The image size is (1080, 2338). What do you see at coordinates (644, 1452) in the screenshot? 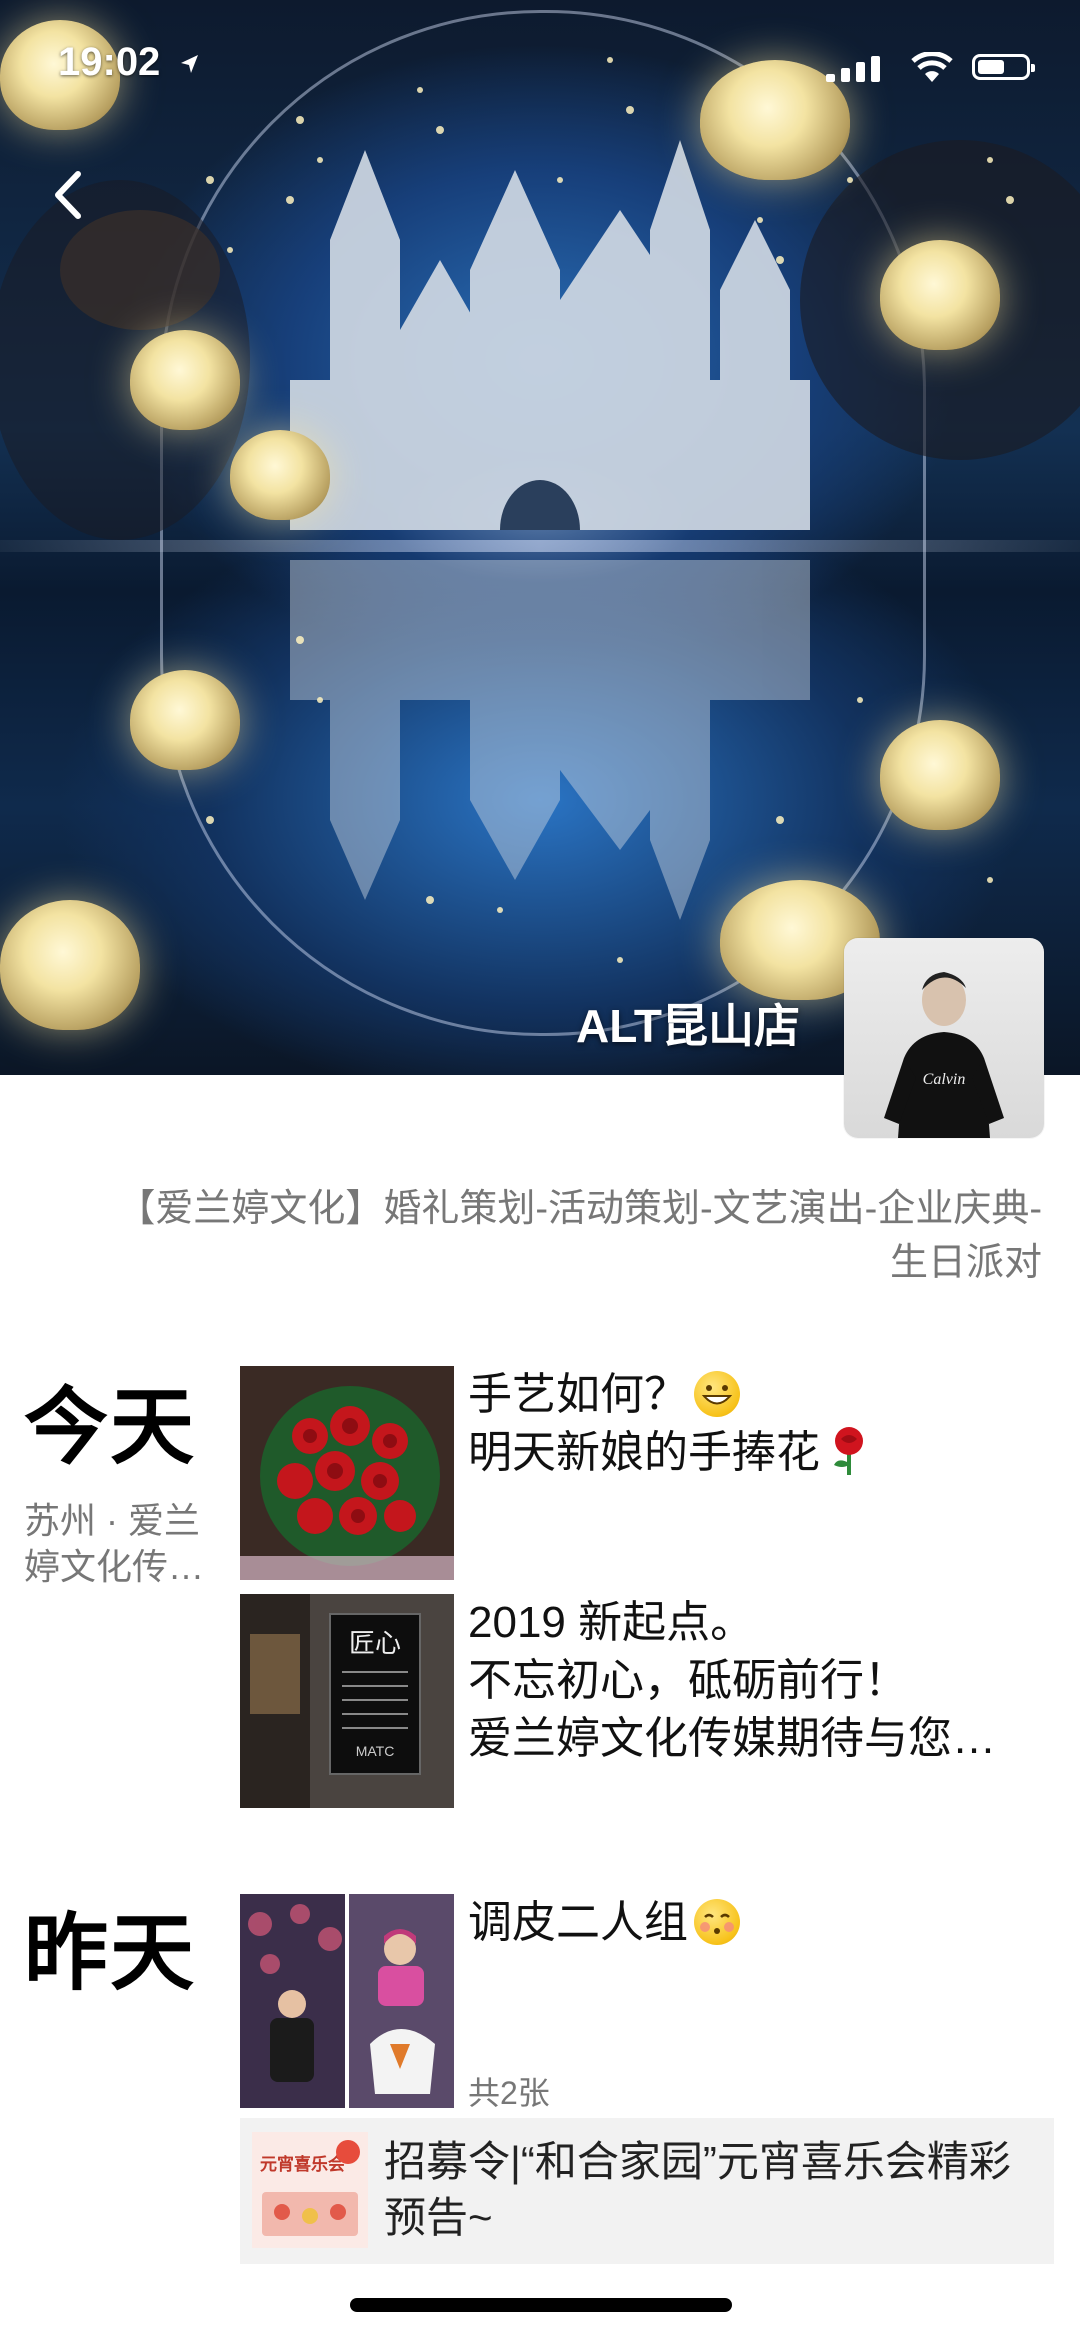
I see `post-caption-line: 明天新娘的手捧花` at bounding box center [644, 1452].